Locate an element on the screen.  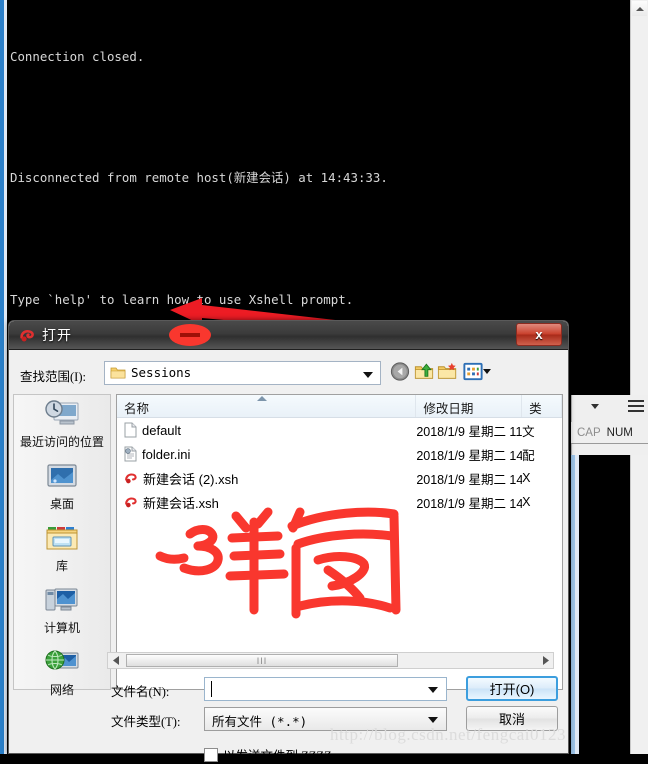
terminal-line: Connection closed. is located at coordinates (77, 56).